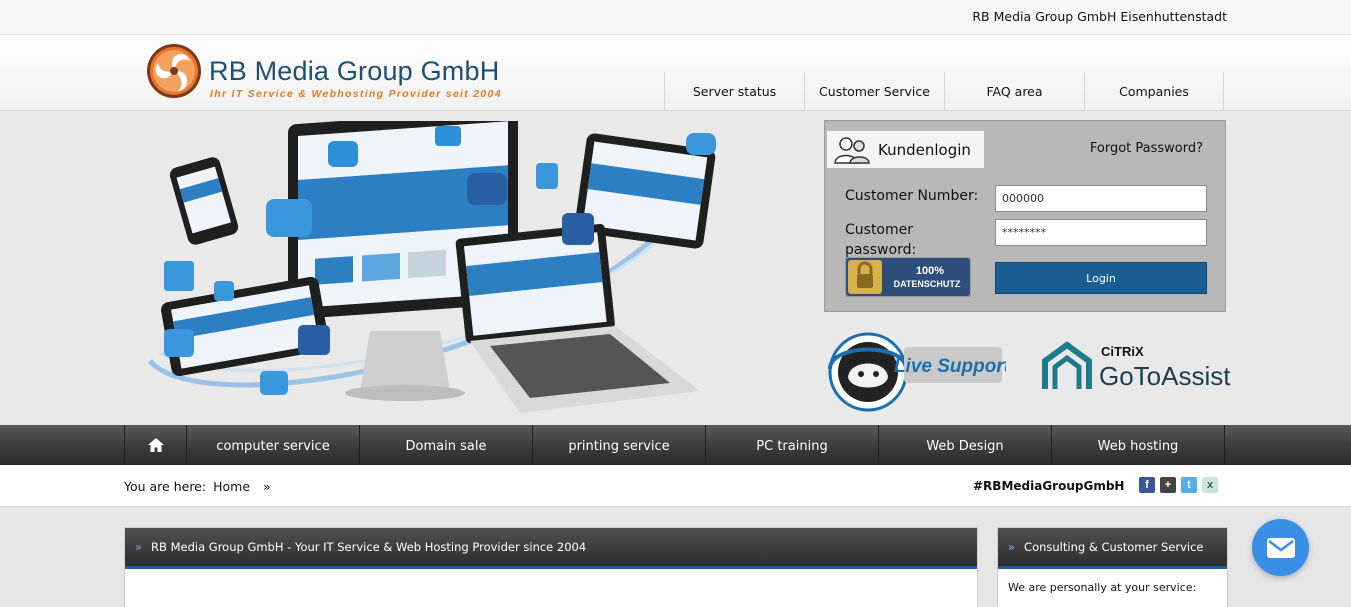 This screenshot has width=1351, height=607. Describe the element at coordinates (354, 71) in the screenshot. I see `company-name: RB Media Group GmbH` at that location.